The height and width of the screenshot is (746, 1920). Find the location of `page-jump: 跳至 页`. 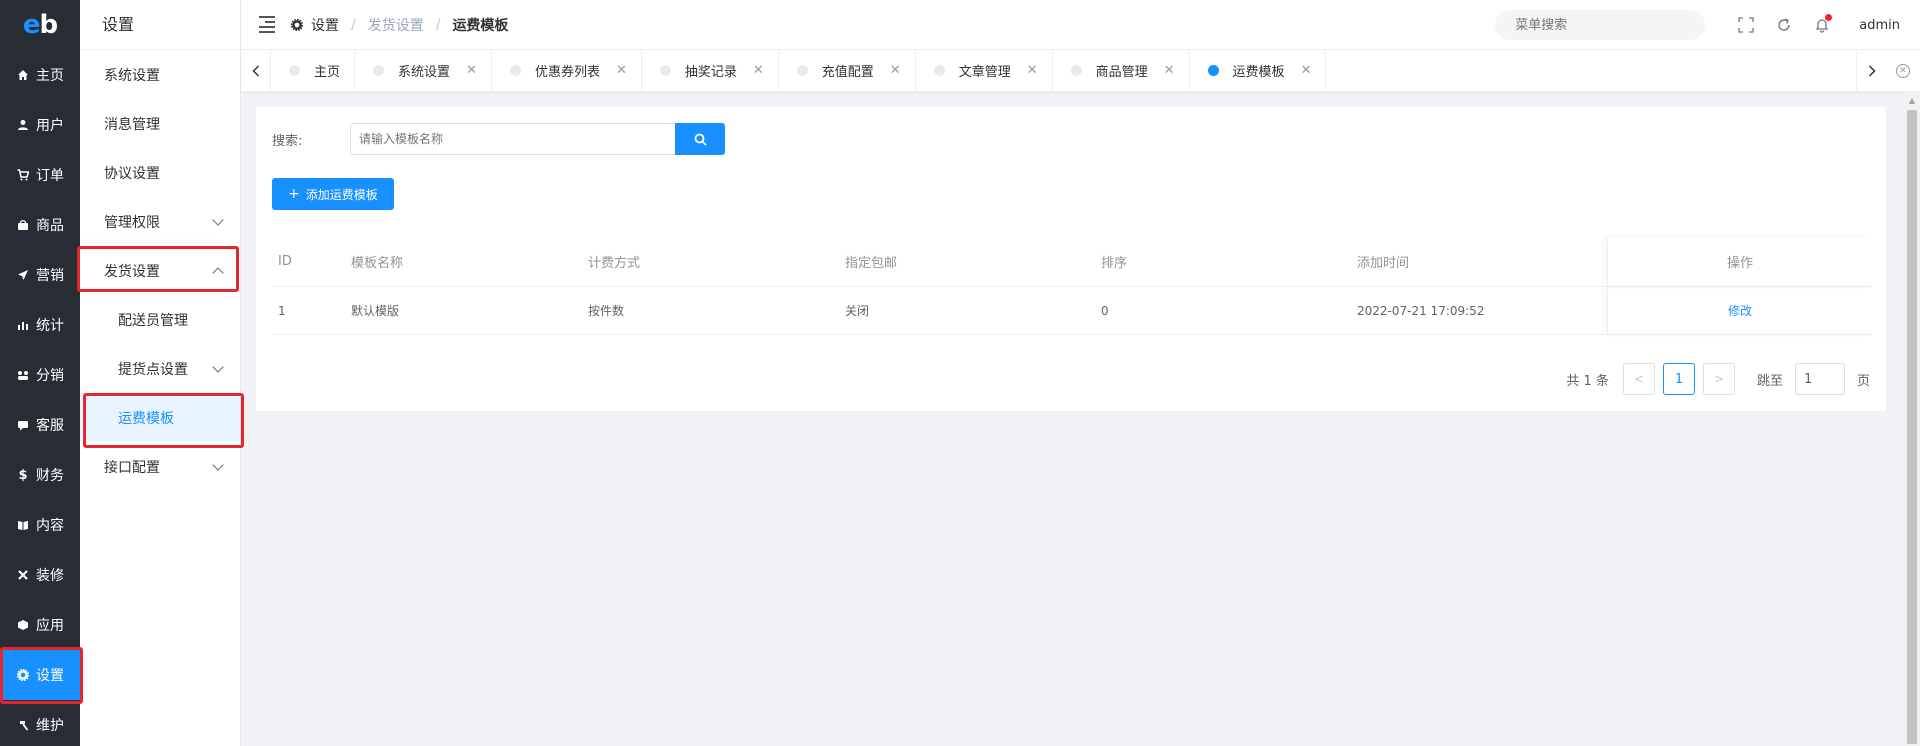

page-jump: 跳至 页 is located at coordinates (1813, 379).